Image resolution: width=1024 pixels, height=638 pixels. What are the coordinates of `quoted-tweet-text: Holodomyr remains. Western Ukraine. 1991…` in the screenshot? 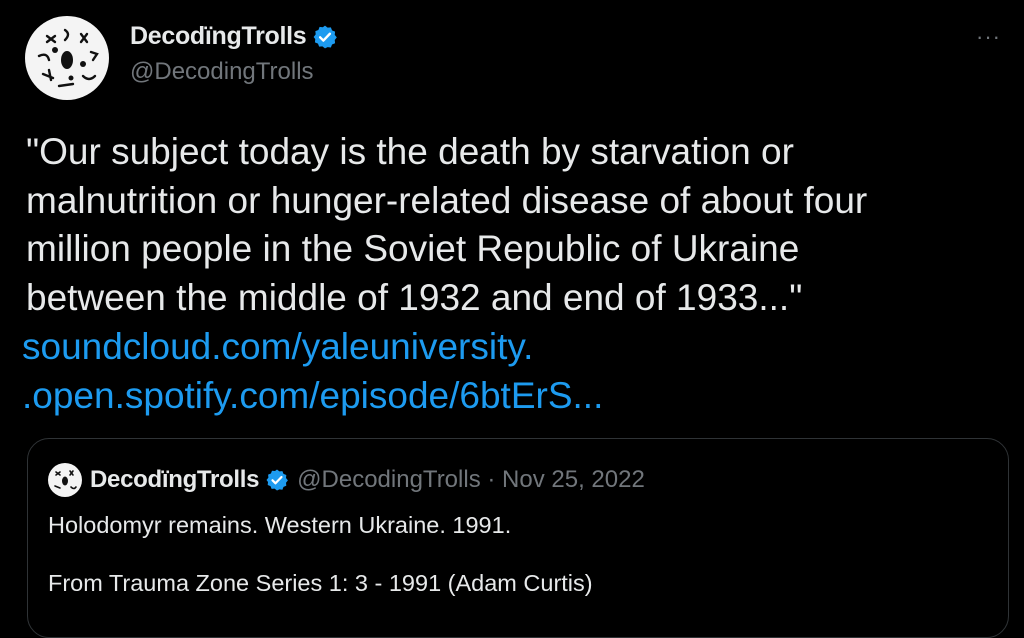 It's located at (320, 554).